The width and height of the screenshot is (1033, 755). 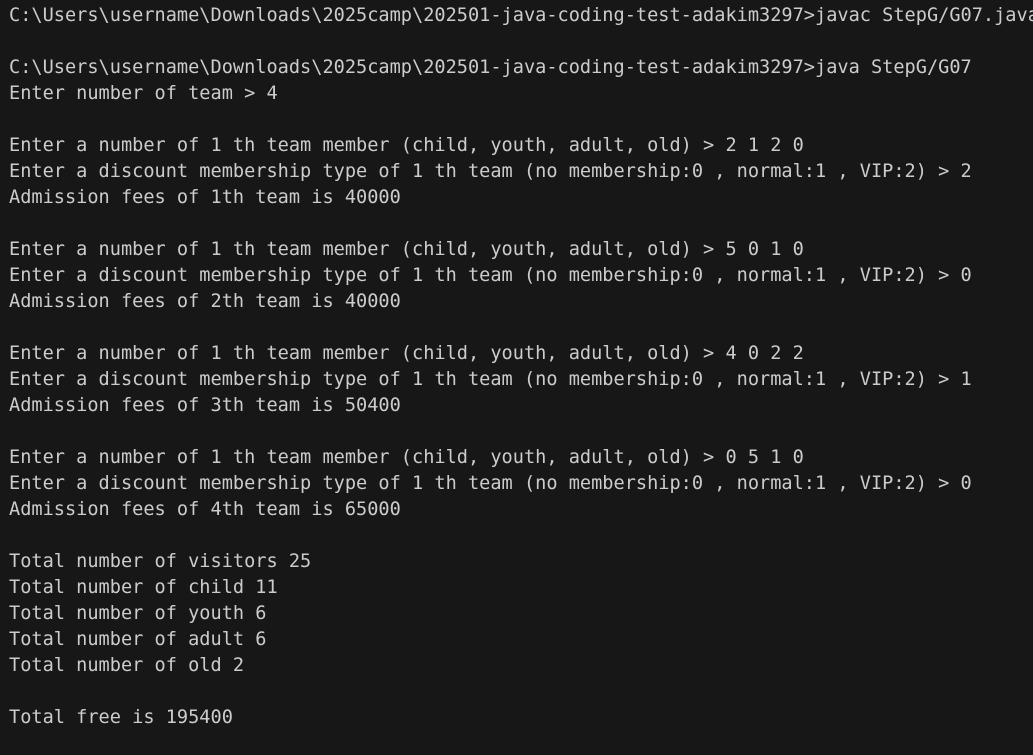 What do you see at coordinates (205, 509) in the screenshot?
I see `admission-fee-line: Admission fees of 4th team is 65000` at bounding box center [205, 509].